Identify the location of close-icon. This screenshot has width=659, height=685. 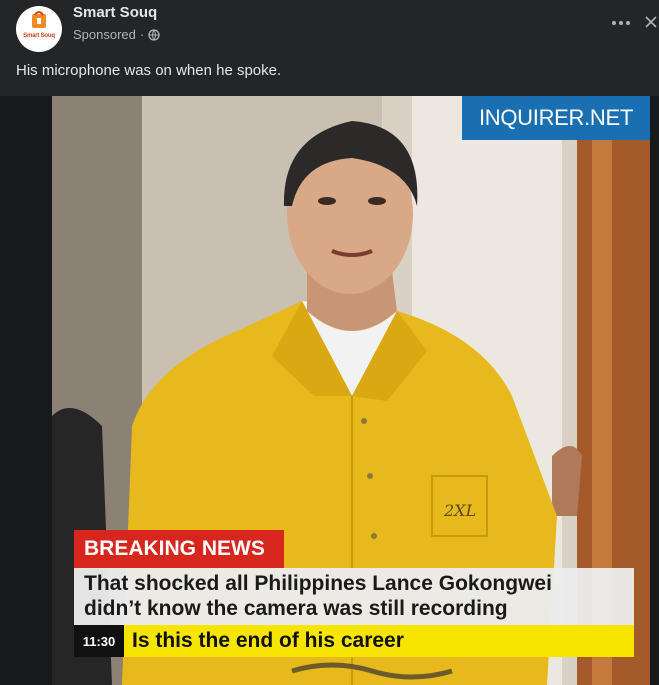
(651, 22).